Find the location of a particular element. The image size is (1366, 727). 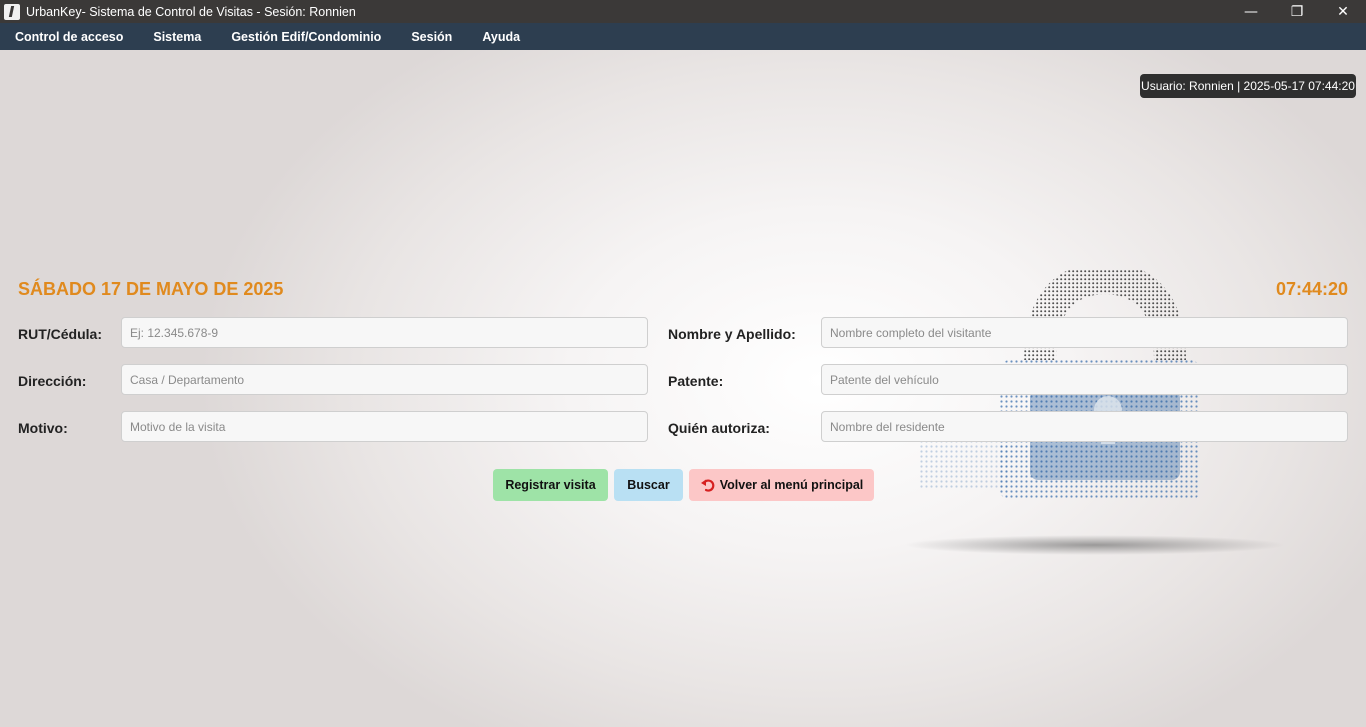

back-to-menu-button: Volver al menú principal is located at coordinates (781, 485).